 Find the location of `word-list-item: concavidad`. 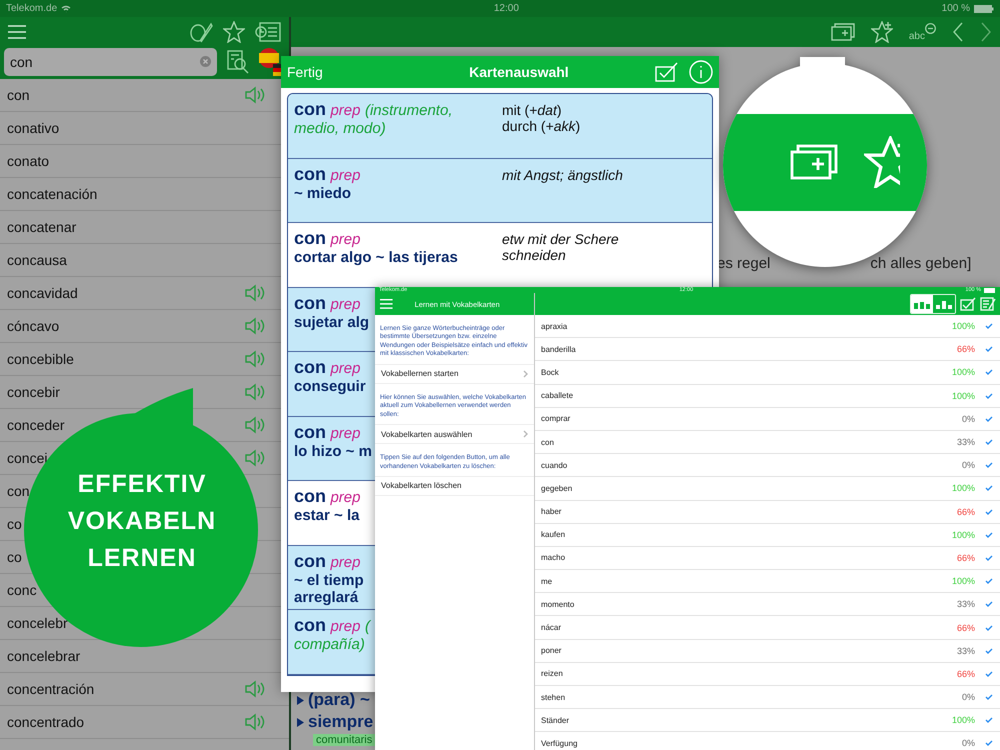

word-list-item: concavidad is located at coordinates (42, 293).